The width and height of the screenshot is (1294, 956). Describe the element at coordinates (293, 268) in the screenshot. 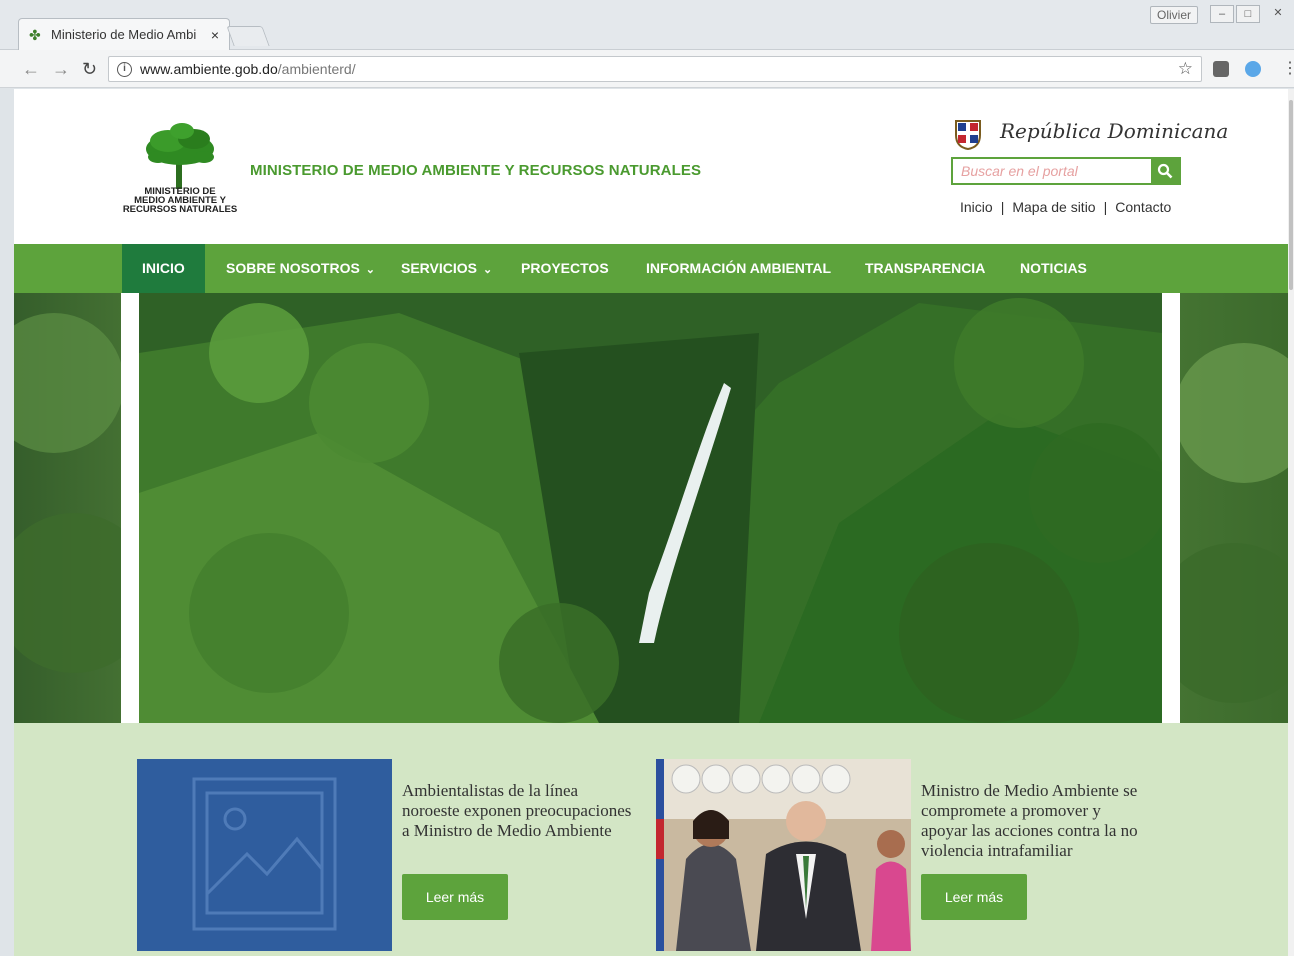

I see `nav-label: SOBRE NOSOTROS` at that location.